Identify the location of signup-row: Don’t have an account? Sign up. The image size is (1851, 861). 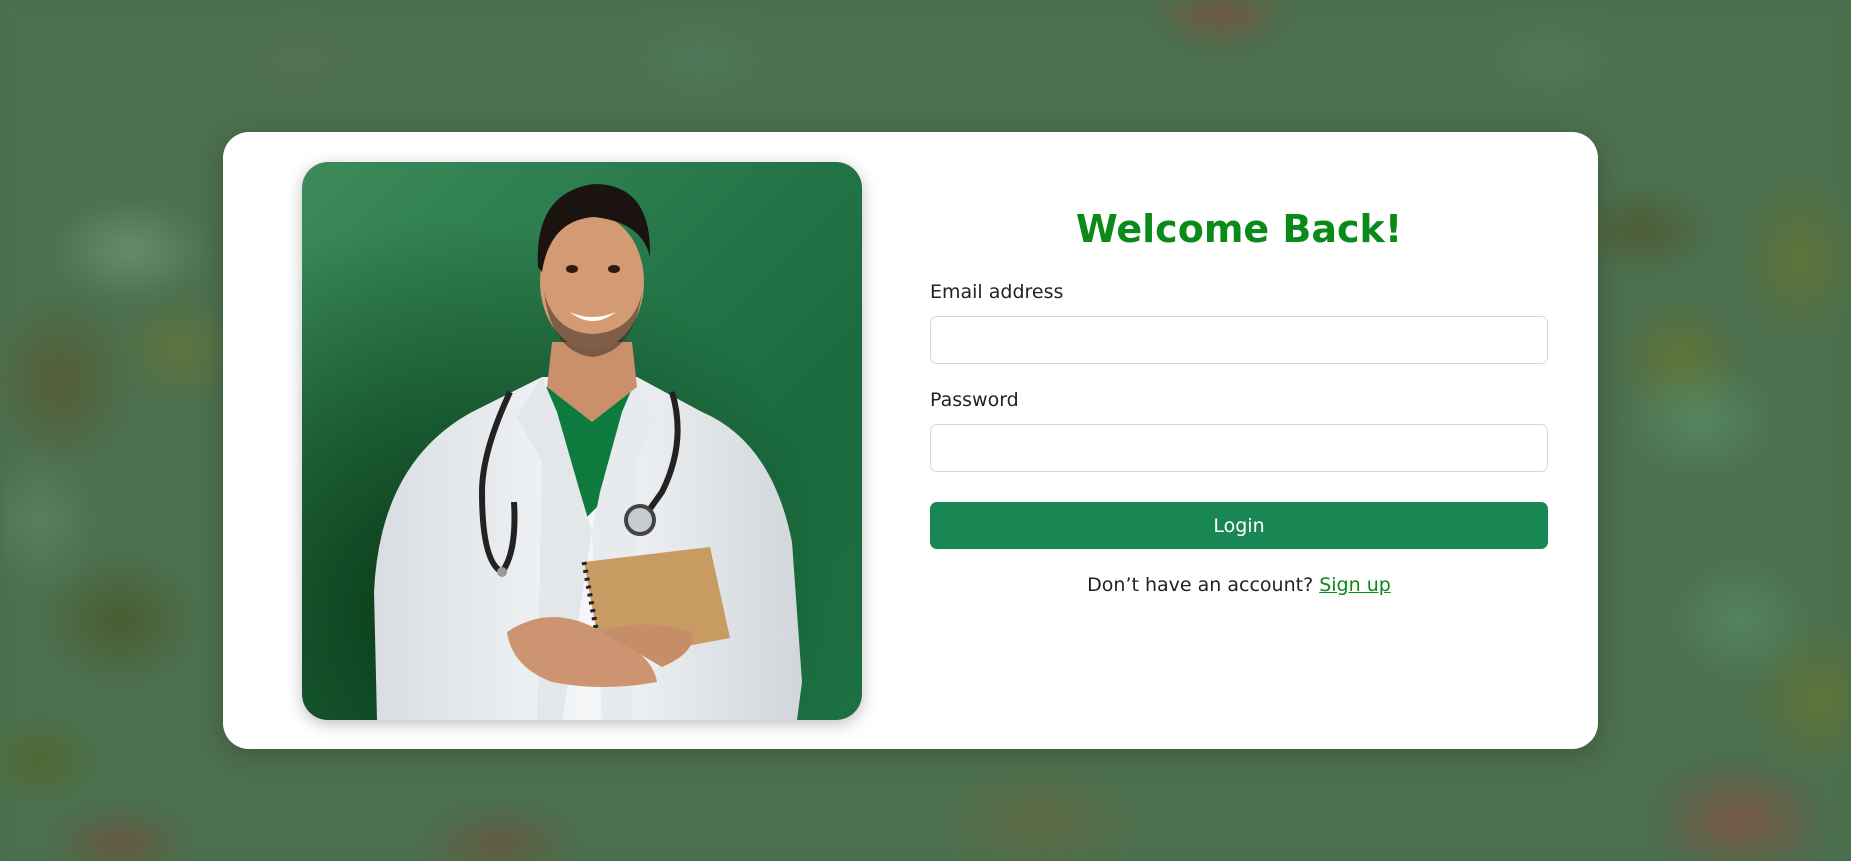
(1239, 585).